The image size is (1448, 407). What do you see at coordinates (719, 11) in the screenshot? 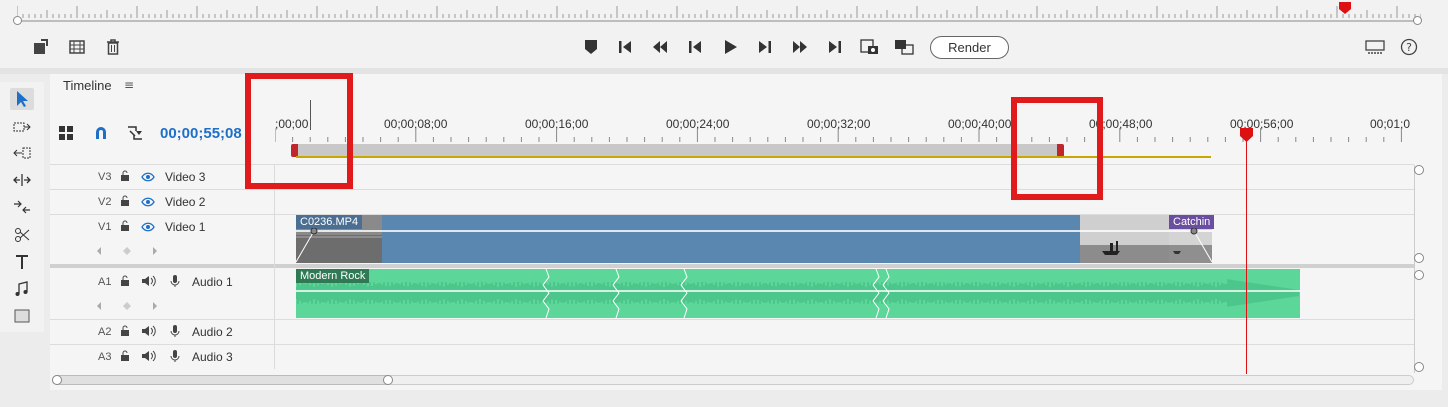
I see `monitor-scrub-ruler` at bounding box center [719, 11].